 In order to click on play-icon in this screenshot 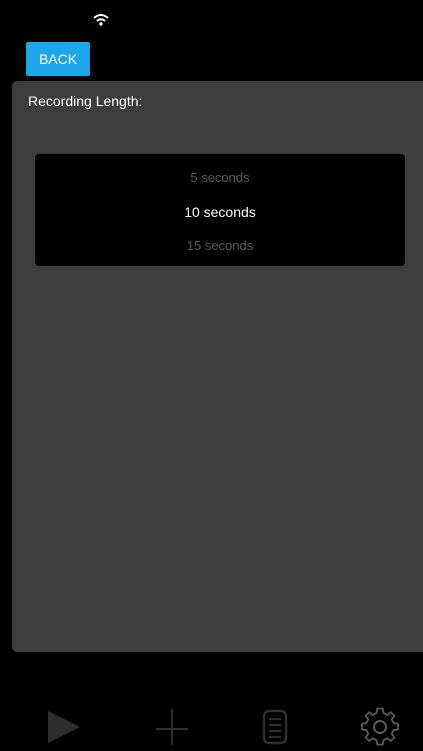, I will do `click(64, 727)`.